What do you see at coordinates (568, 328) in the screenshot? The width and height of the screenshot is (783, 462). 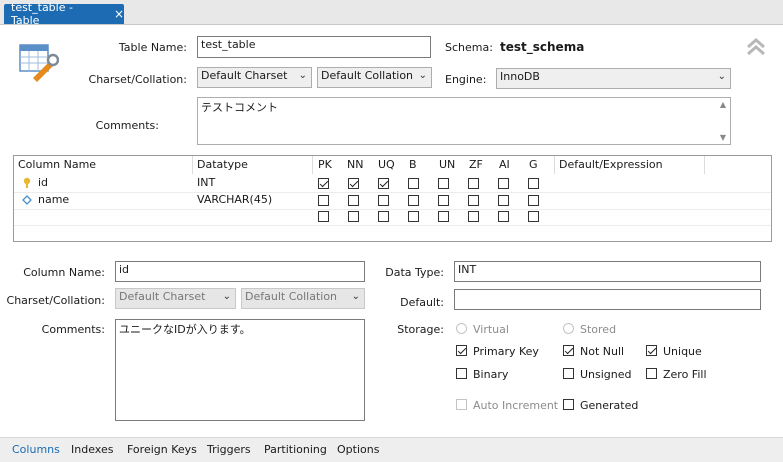 I see `stored-radio` at bounding box center [568, 328].